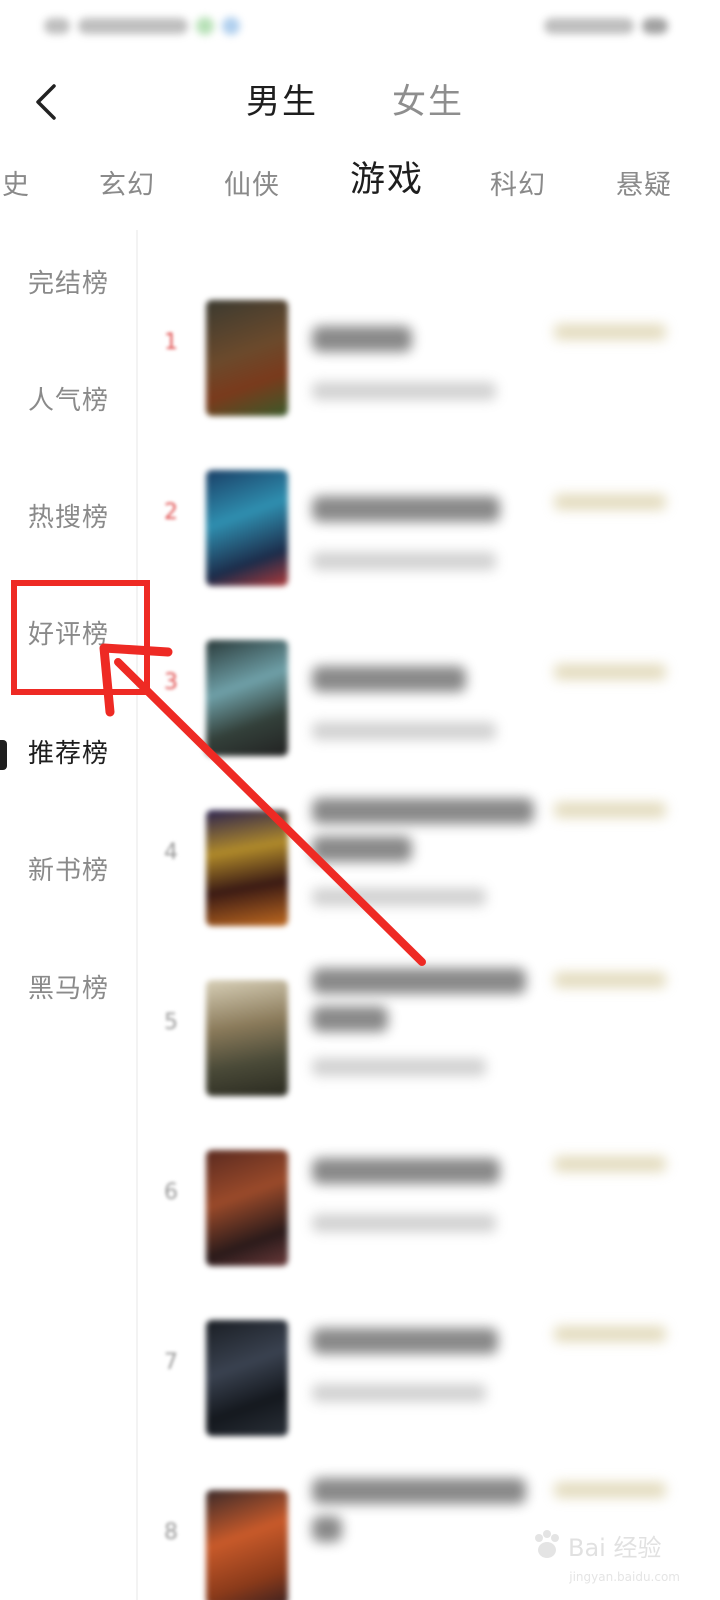 Image resolution: width=720 pixels, height=1600 pixels. What do you see at coordinates (360, 104) in the screenshot?
I see `header: 男生 女生` at bounding box center [360, 104].